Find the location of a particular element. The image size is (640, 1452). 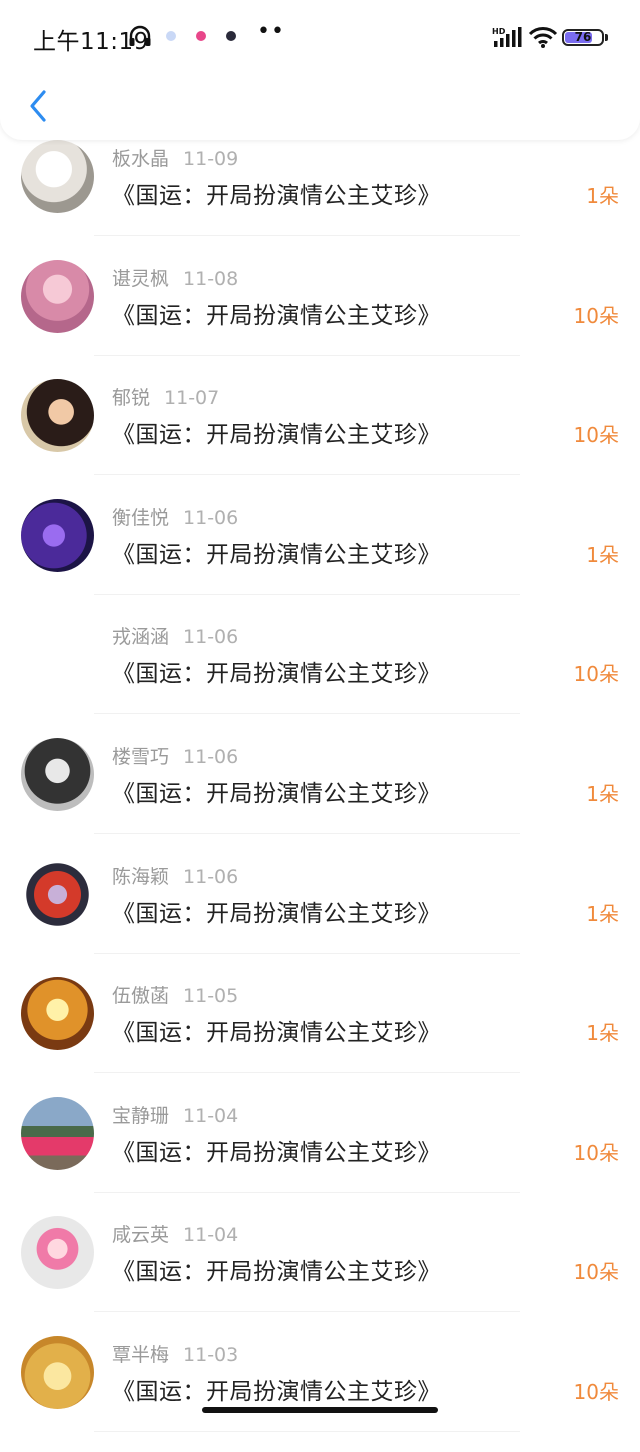

chevron-left-icon is located at coordinates (38, 106).